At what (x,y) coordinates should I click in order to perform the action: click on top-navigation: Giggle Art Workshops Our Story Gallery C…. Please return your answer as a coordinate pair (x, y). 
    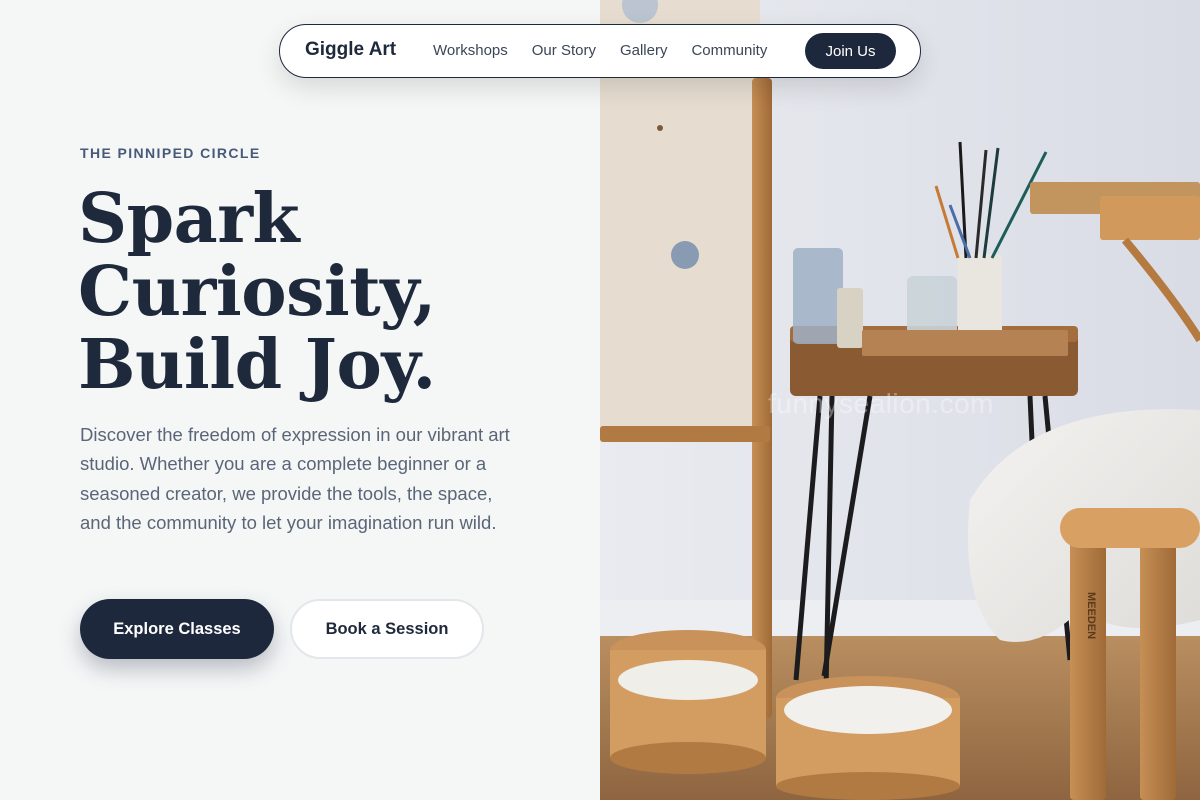
    Looking at the image, I should click on (600, 51).